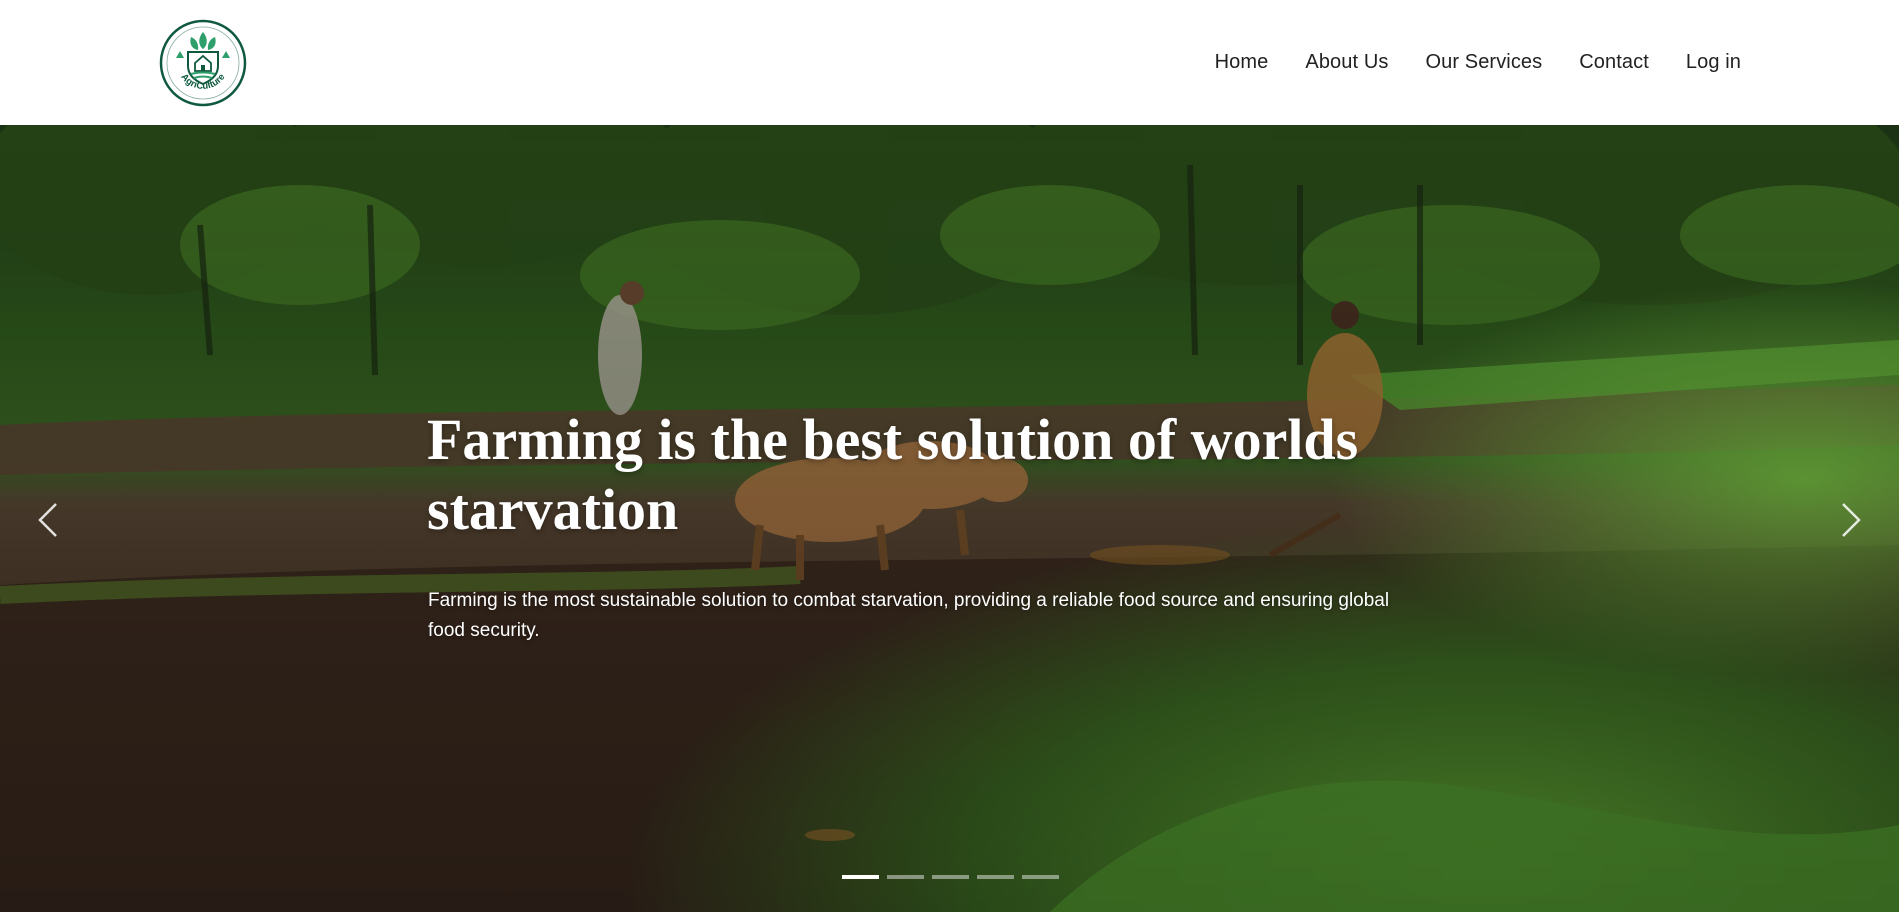  I want to click on chevron-left-icon, so click(47, 520).